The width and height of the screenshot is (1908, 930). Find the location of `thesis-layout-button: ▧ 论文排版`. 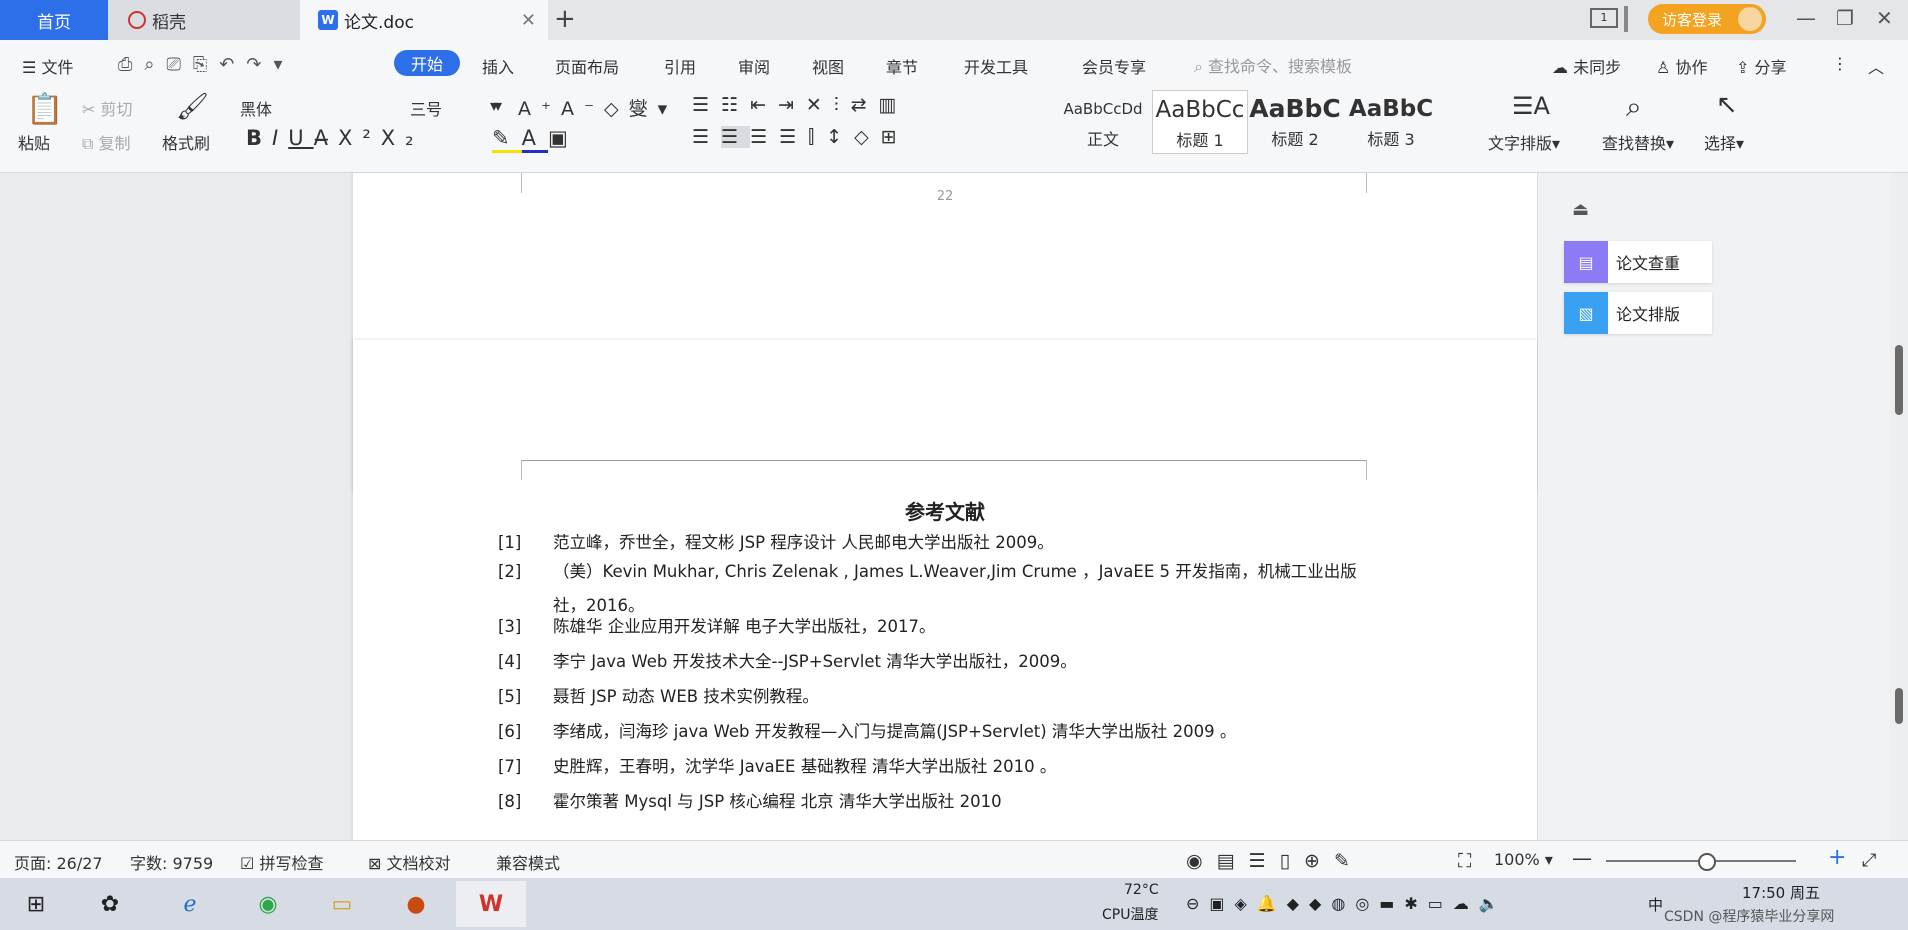

thesis-layout-button: ▧ 论文排版 is located at coordinates (1638, 313).